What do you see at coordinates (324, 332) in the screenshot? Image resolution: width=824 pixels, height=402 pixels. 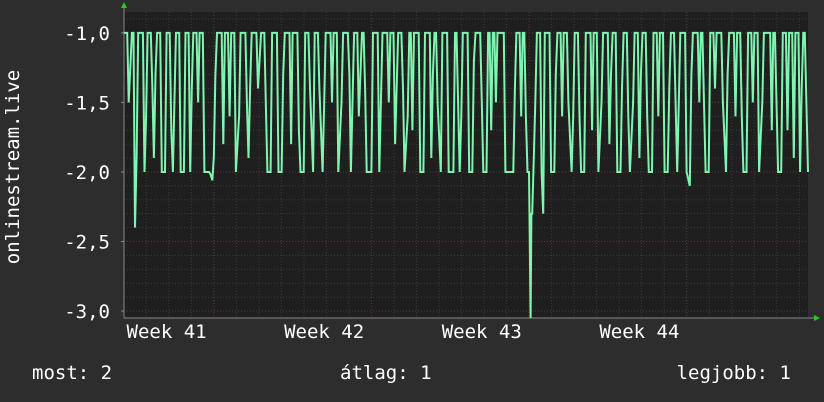 I see `x-tick-label: Week 42` at bounding box center [324, 332].